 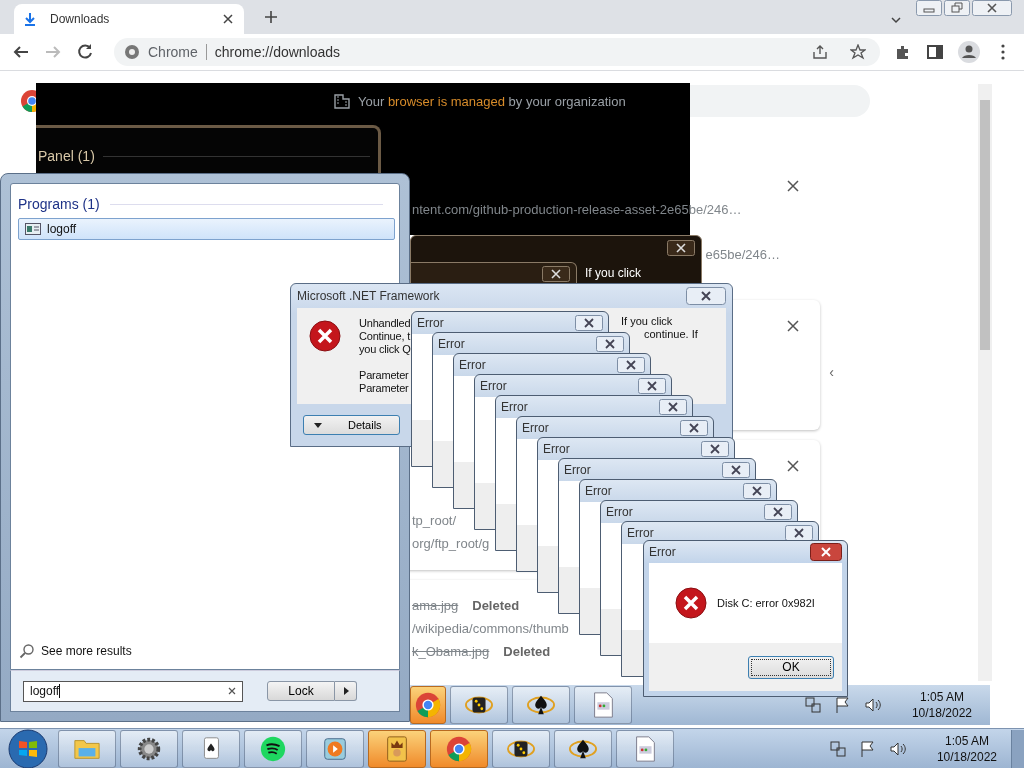 I want to click on message-text: If you click, so click(x=647, y=321).